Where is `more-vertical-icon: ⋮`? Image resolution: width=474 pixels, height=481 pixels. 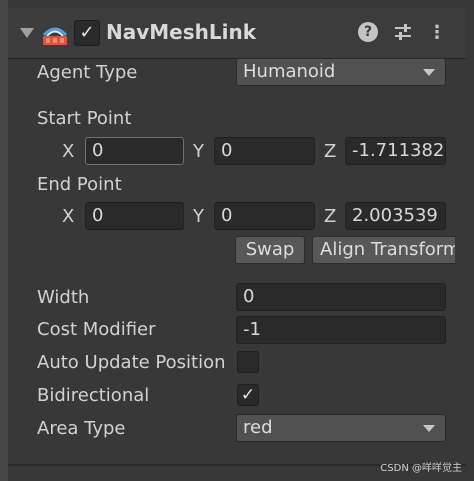 more-vertical-icon: ⋮ is located at coordinates (437, 33).